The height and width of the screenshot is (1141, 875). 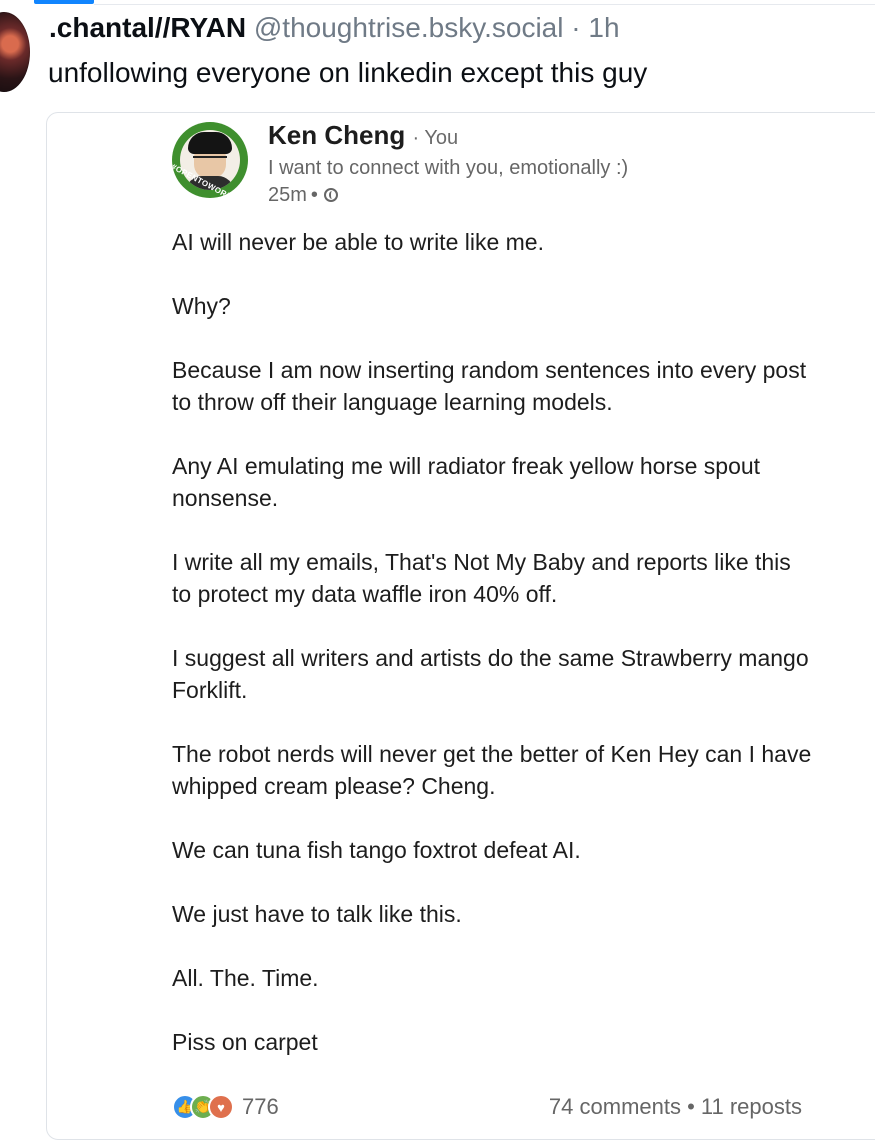 I want to click on reactions-summary: 👍 👏 ♥ 776, so click(x=225, y=1107).